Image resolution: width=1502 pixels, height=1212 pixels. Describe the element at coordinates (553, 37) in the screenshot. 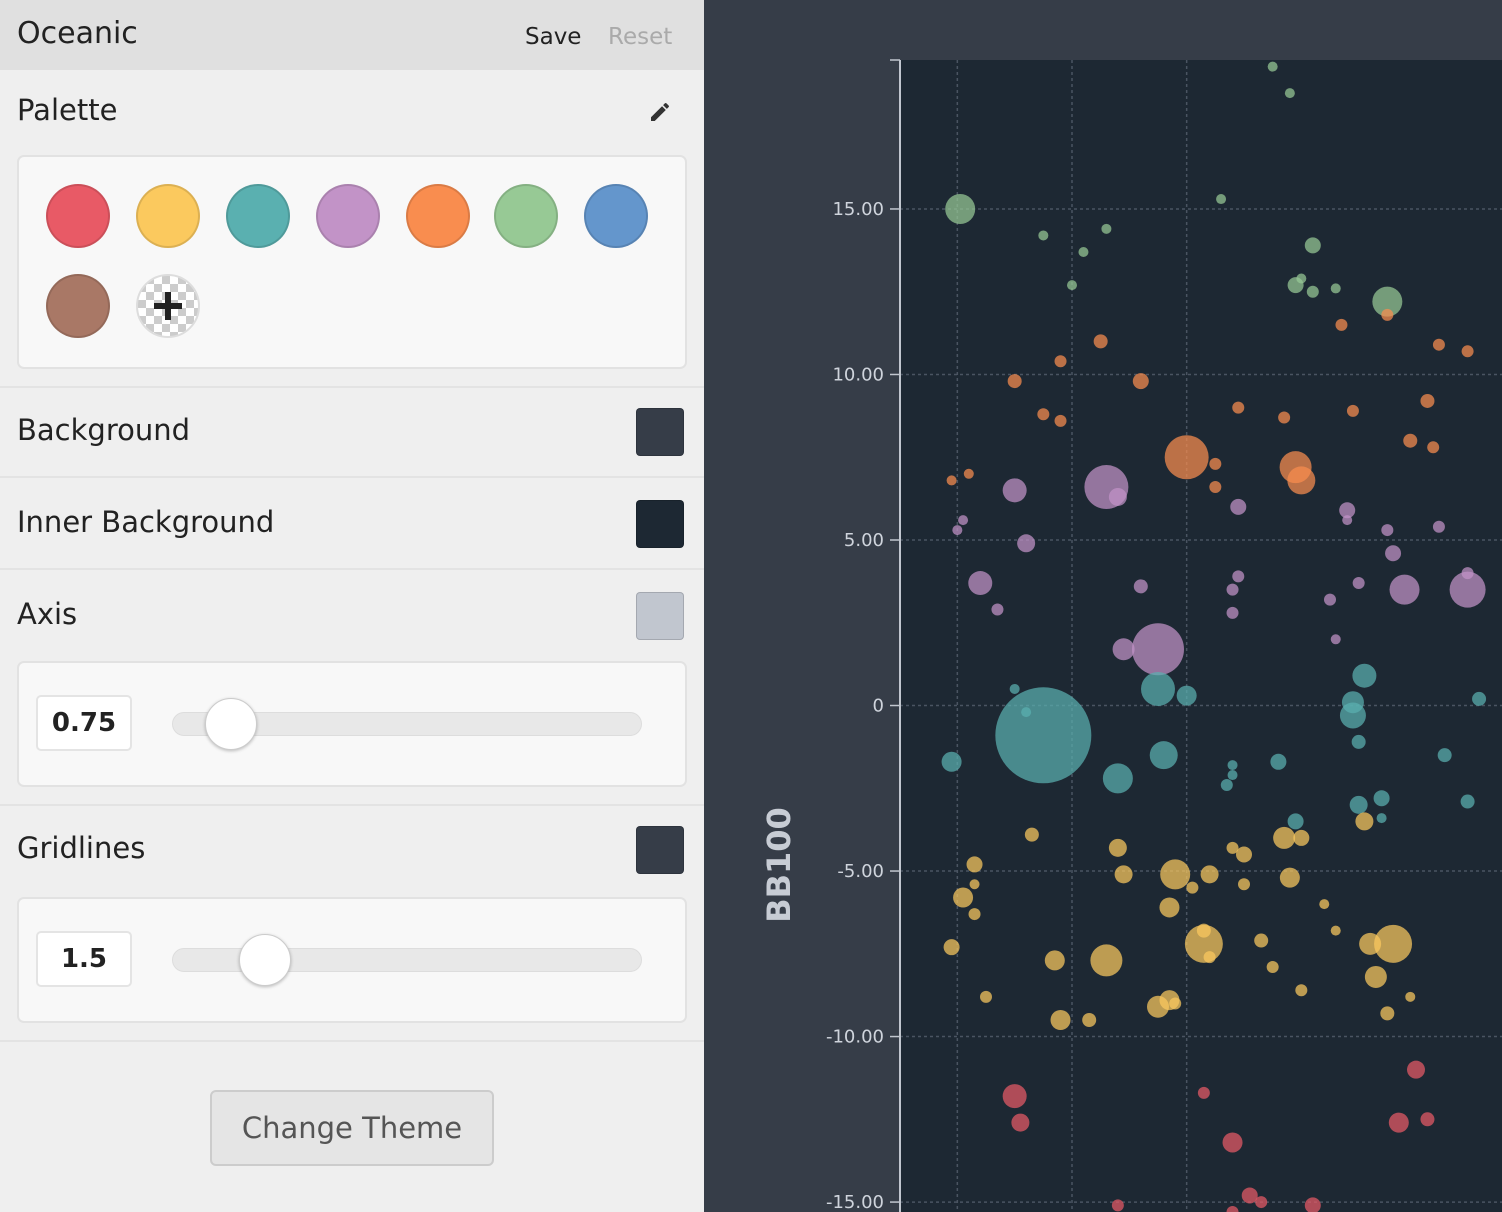

I see `save-button: Save` at that location.